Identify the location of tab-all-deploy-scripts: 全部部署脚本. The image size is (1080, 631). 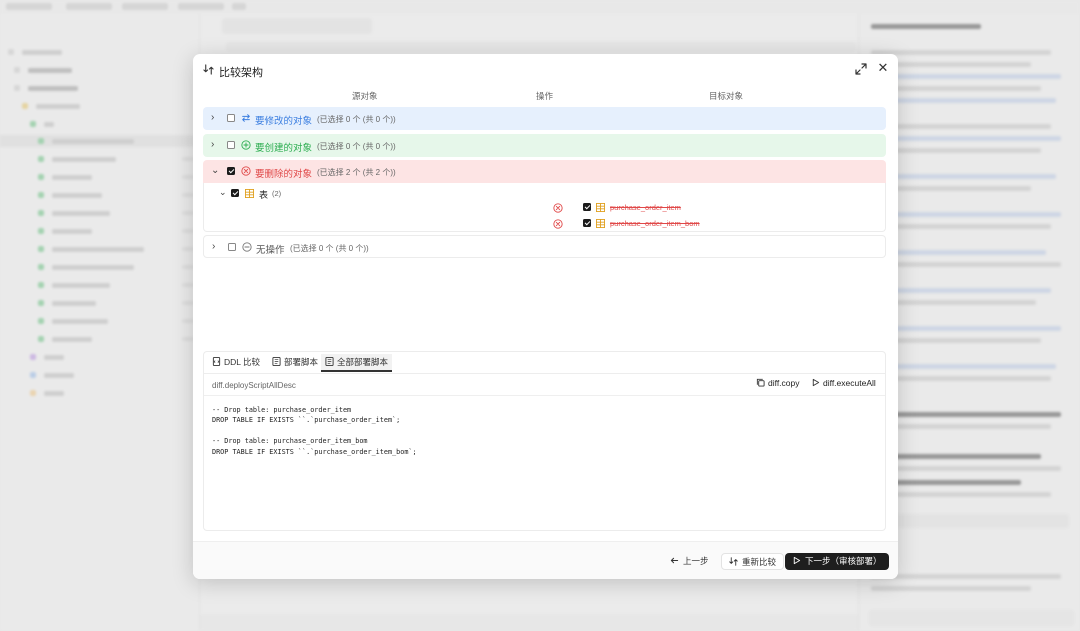
(357, 363).